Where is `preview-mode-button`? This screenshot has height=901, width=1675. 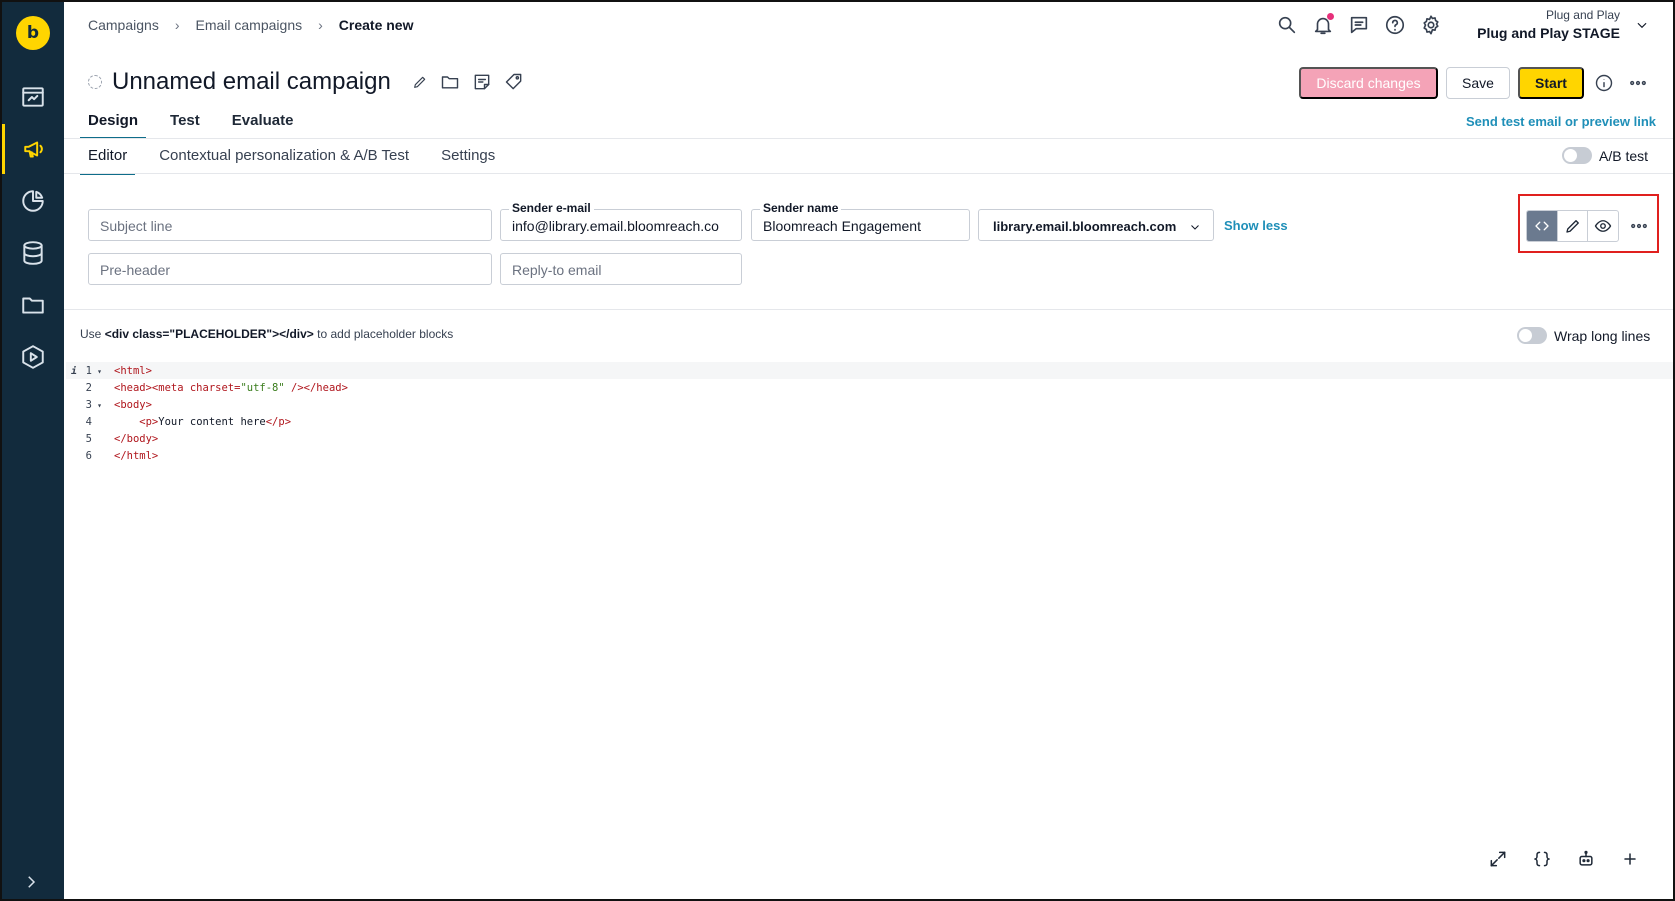 preview-mode-button is located at coordinates (1603, 226).